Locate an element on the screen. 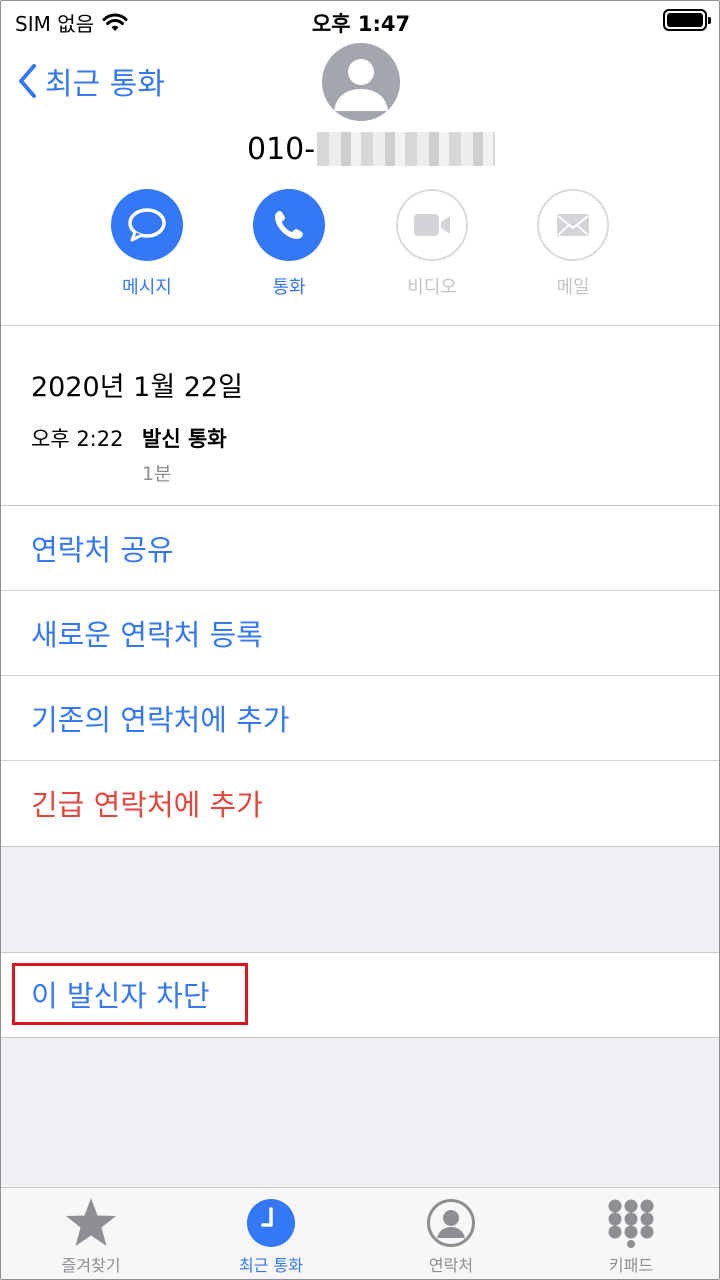  video-label: 비디오 is located at coordinates (432, 287).